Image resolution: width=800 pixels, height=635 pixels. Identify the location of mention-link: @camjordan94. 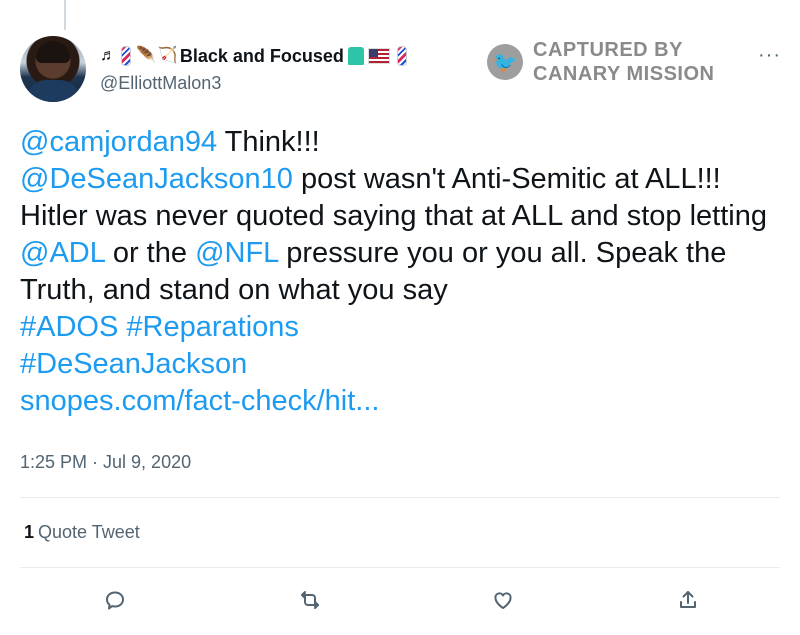
(118, 142).